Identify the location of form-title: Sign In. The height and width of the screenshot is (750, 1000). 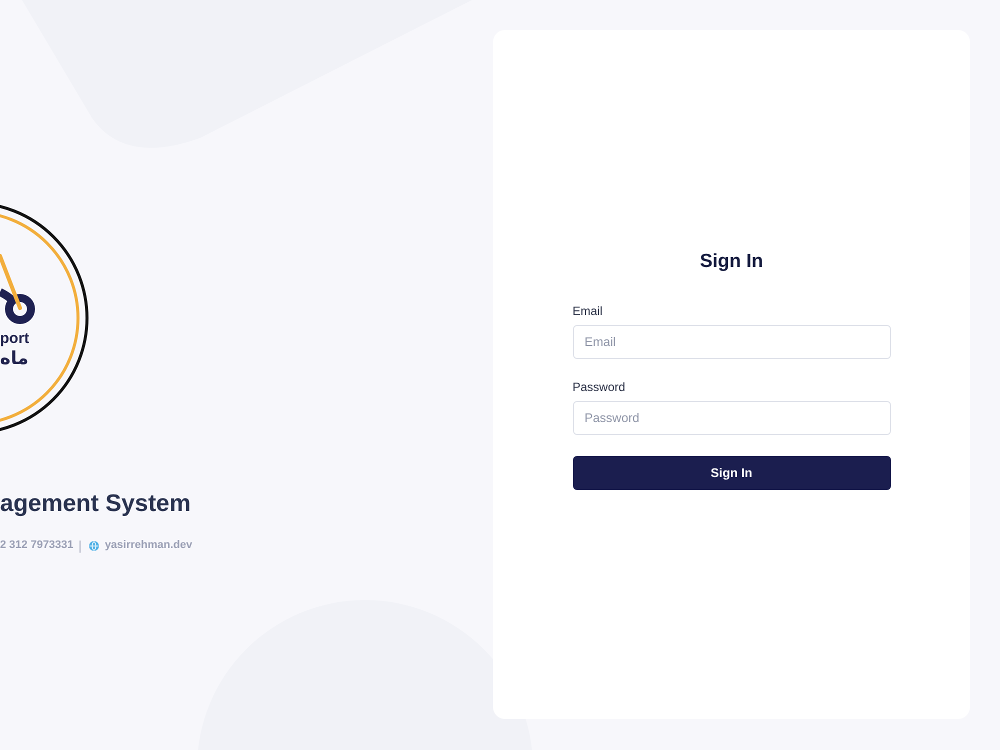
(731, 262).